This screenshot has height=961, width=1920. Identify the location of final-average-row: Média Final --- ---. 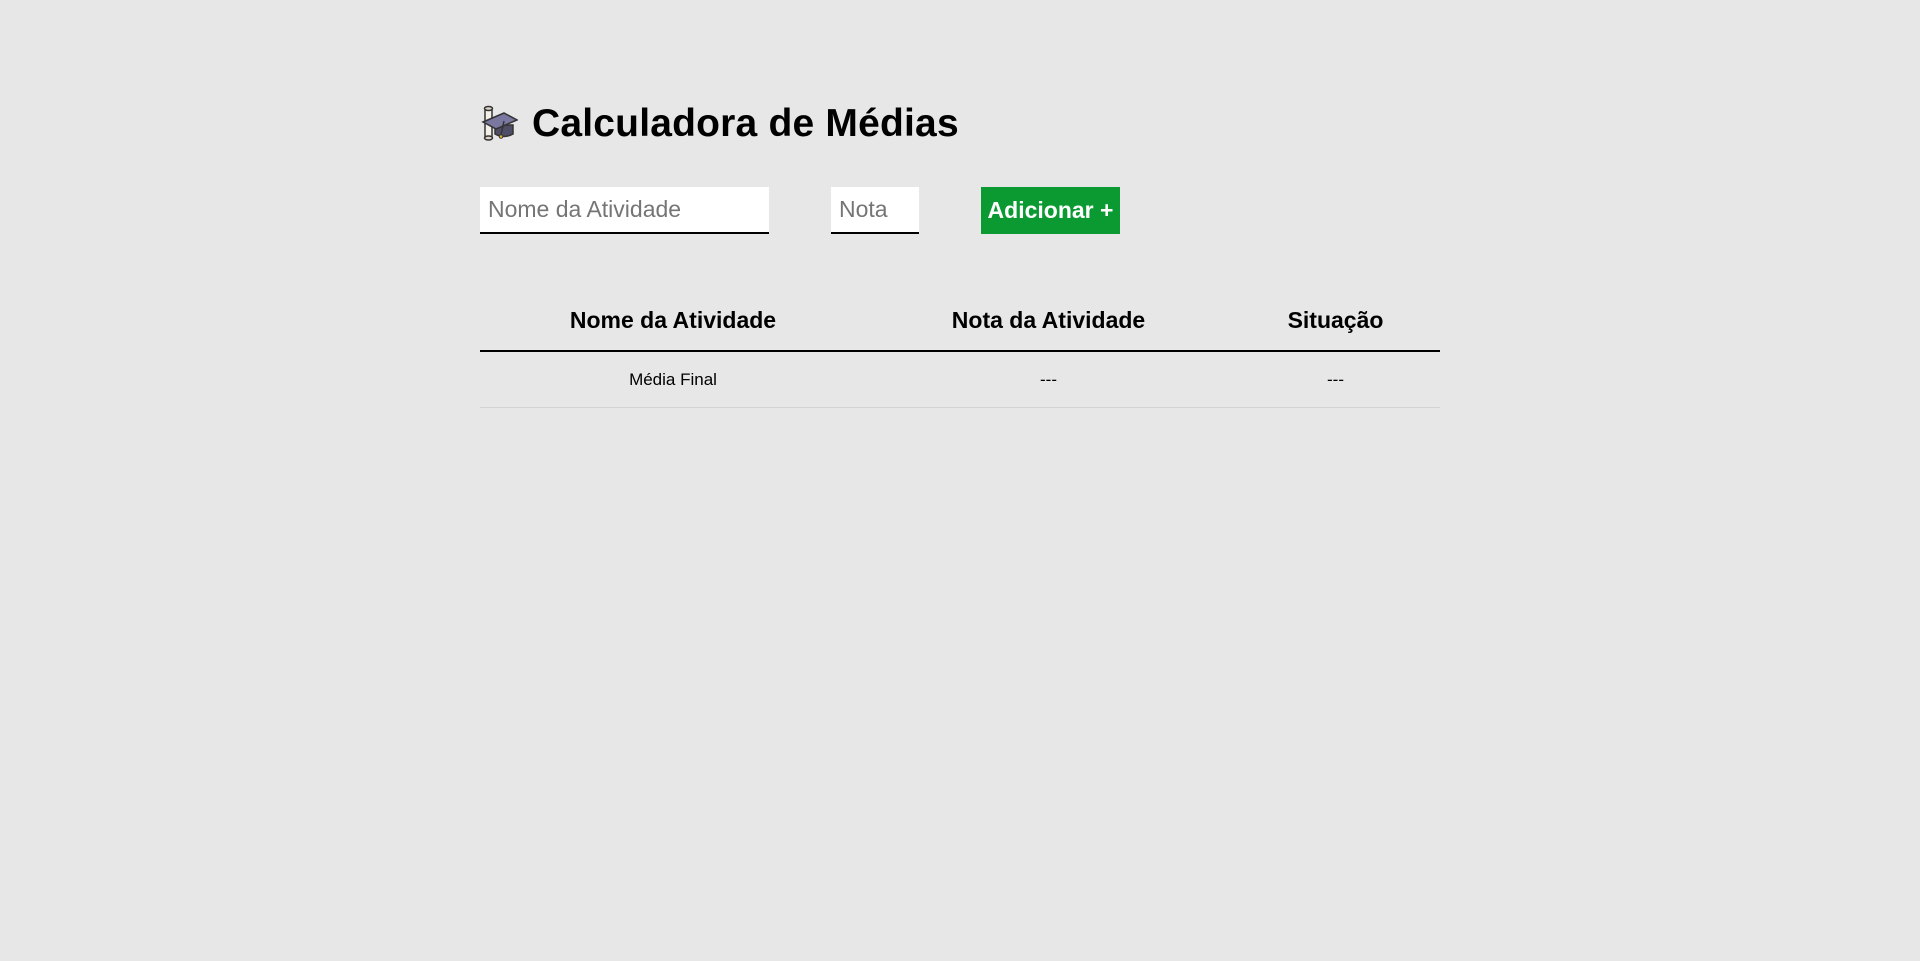
(960, 379).